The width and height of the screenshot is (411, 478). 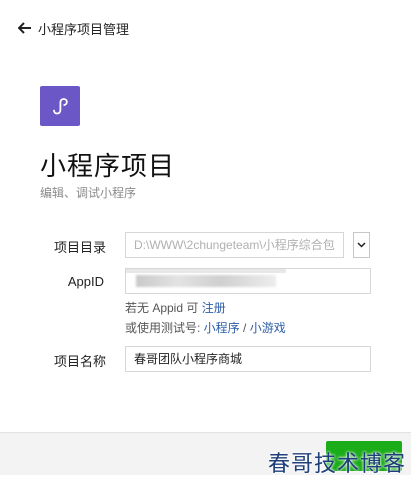 I want to click on chevron-down-icon, so click(x=361, y=245).